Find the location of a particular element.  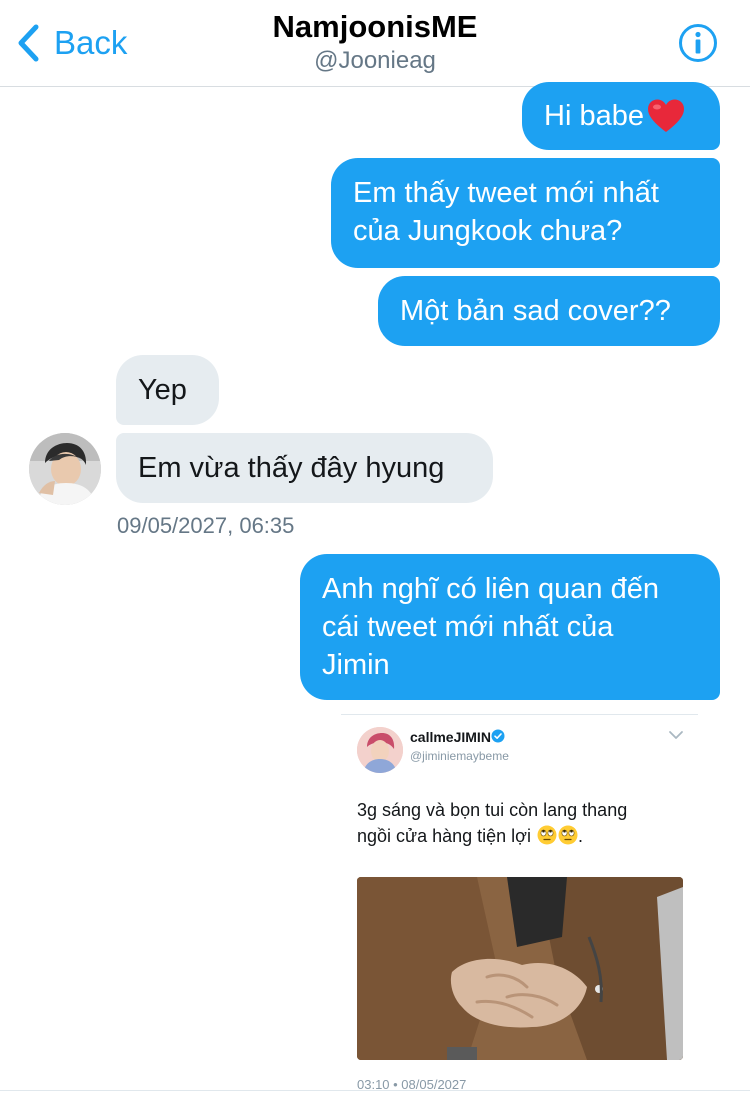

message-timestamp: 09/05/2027, 06:35 is located at coordinates (206, 525).